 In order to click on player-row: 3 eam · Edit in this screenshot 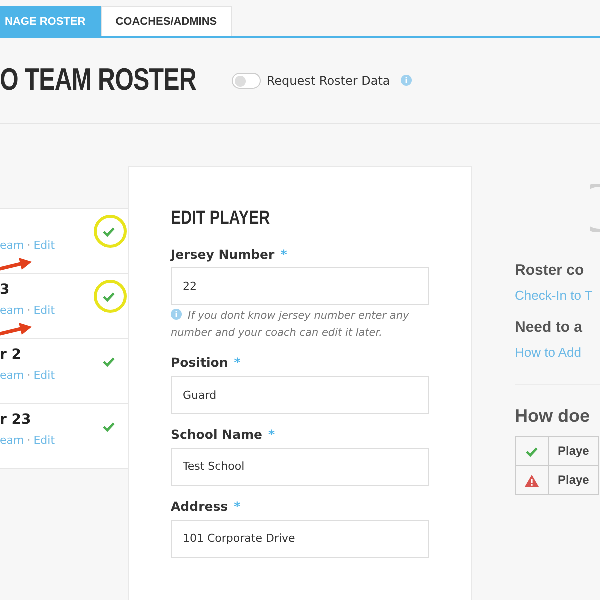, I will do `click(64, 306)`.